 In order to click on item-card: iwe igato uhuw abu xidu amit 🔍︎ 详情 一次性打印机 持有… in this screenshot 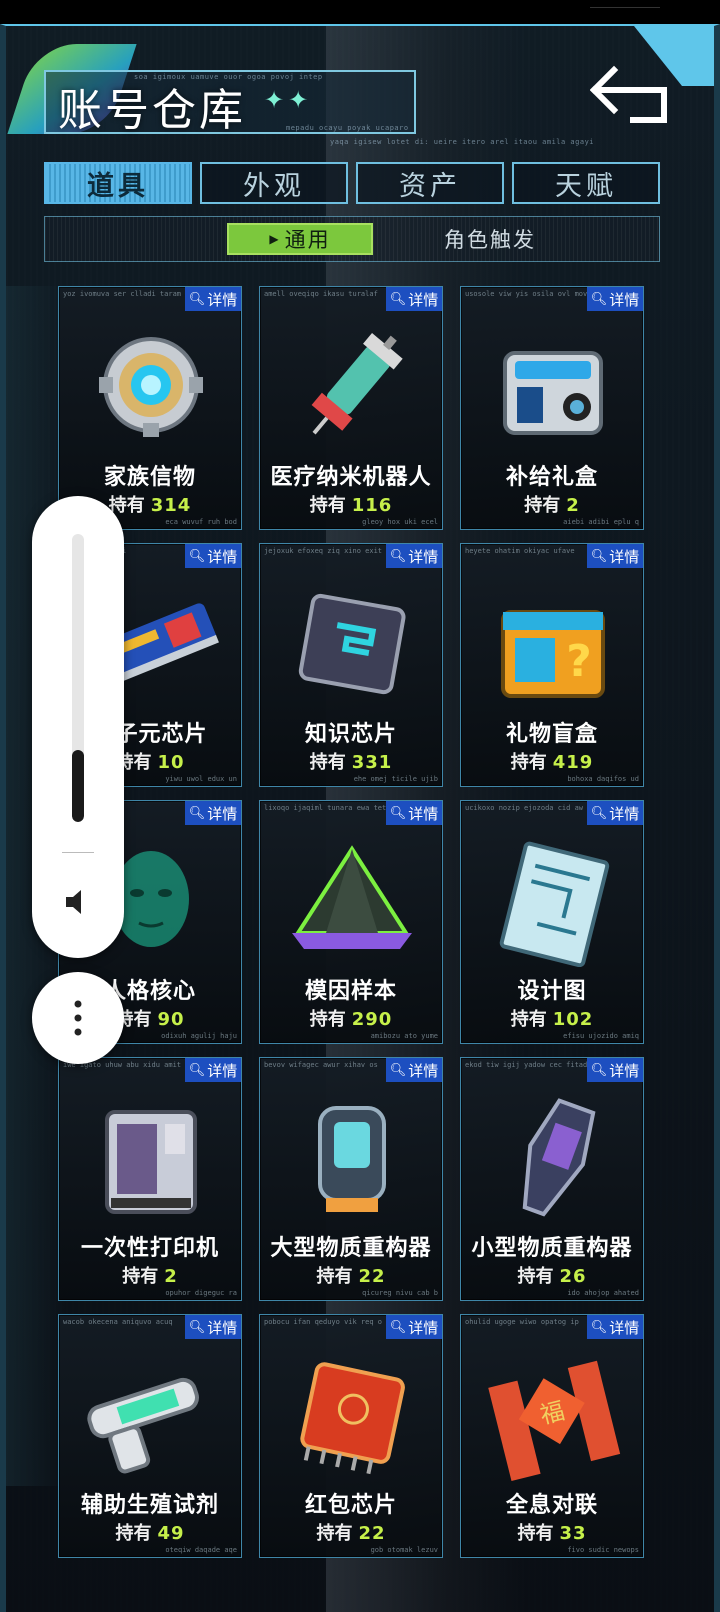, I will do `click(150, 1179)`.